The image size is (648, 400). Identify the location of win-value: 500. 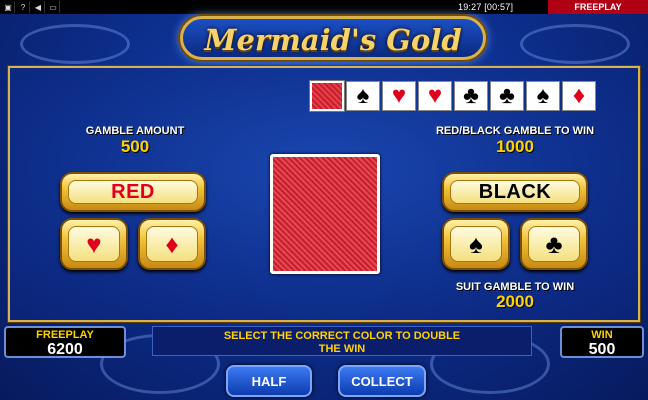
(602, 349).